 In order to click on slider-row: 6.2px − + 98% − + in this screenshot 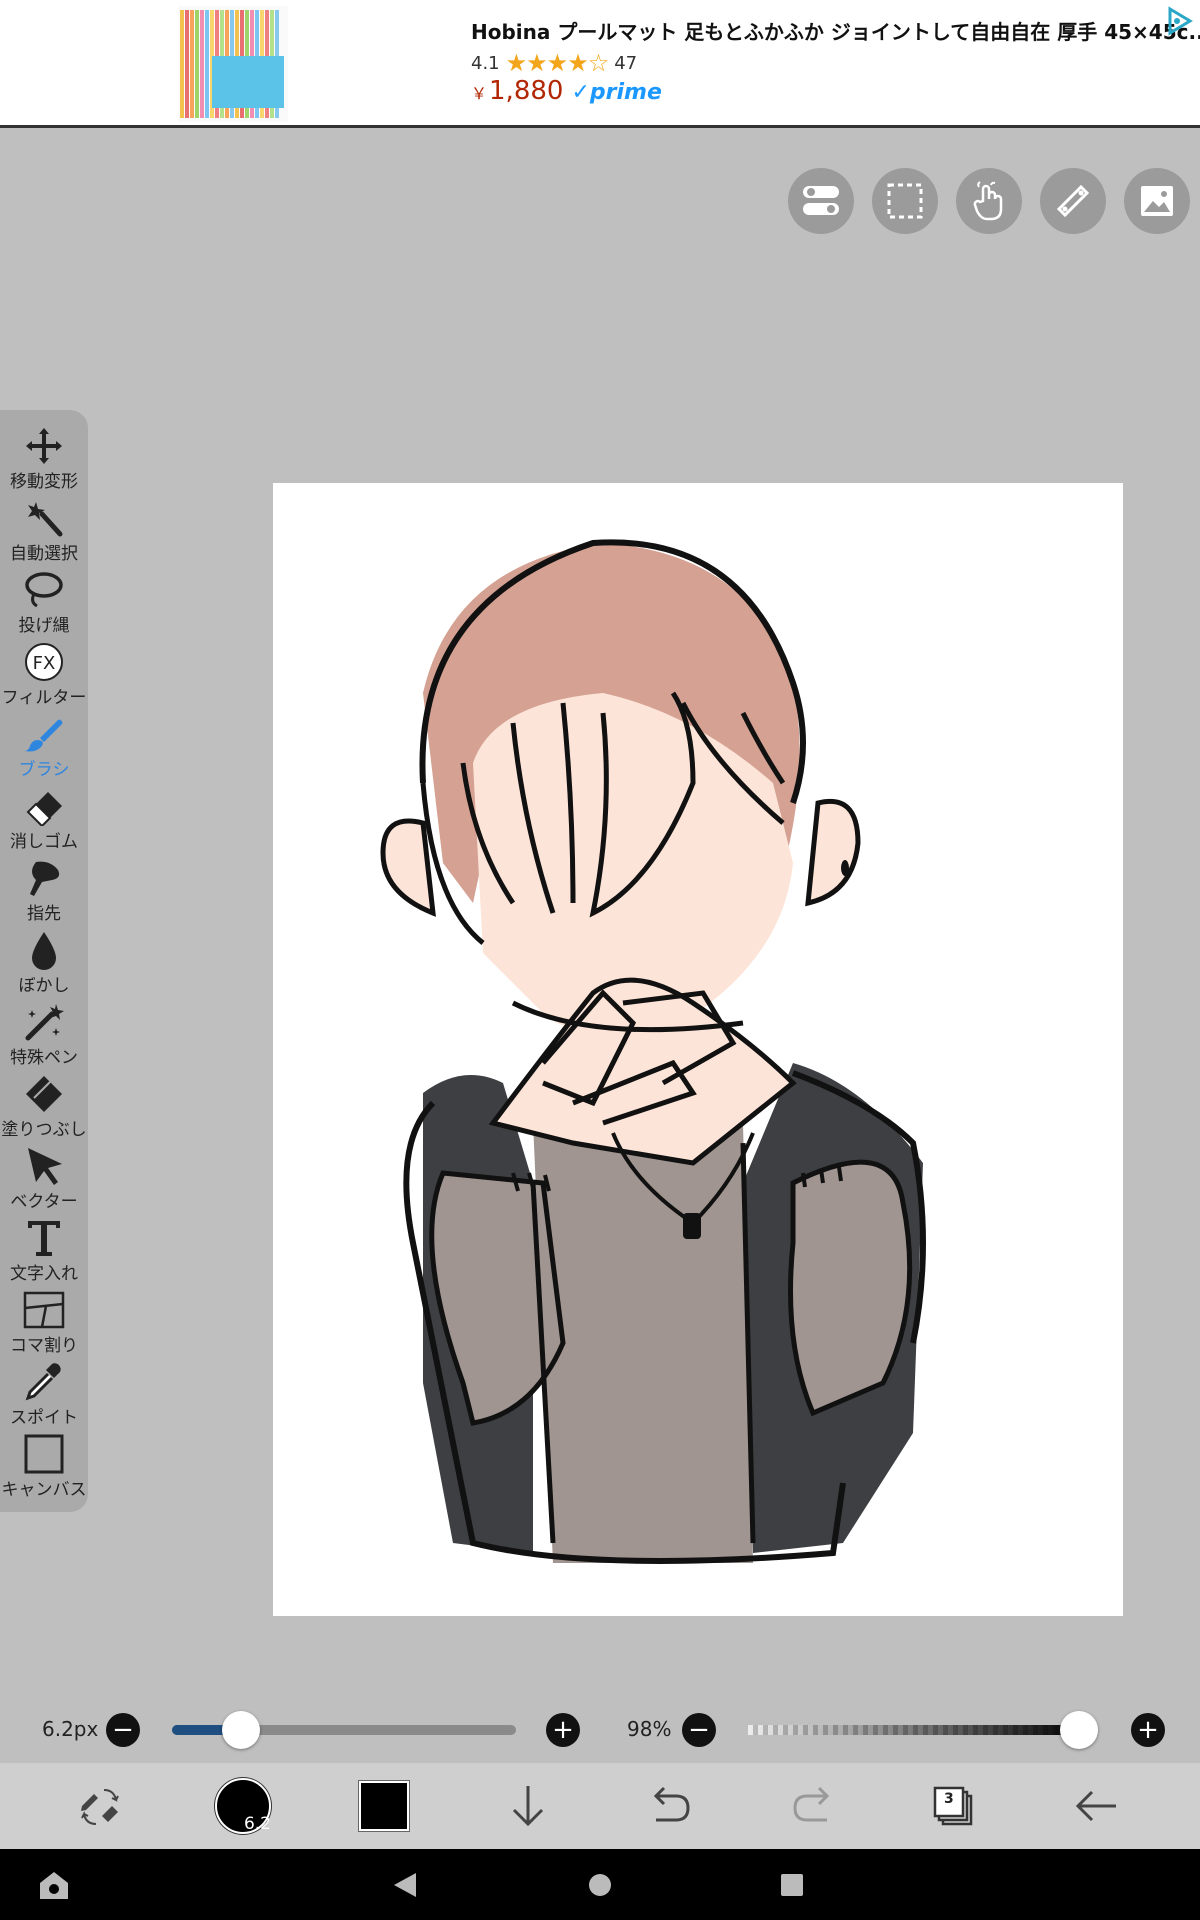, I will do `click(600, 1730)`.